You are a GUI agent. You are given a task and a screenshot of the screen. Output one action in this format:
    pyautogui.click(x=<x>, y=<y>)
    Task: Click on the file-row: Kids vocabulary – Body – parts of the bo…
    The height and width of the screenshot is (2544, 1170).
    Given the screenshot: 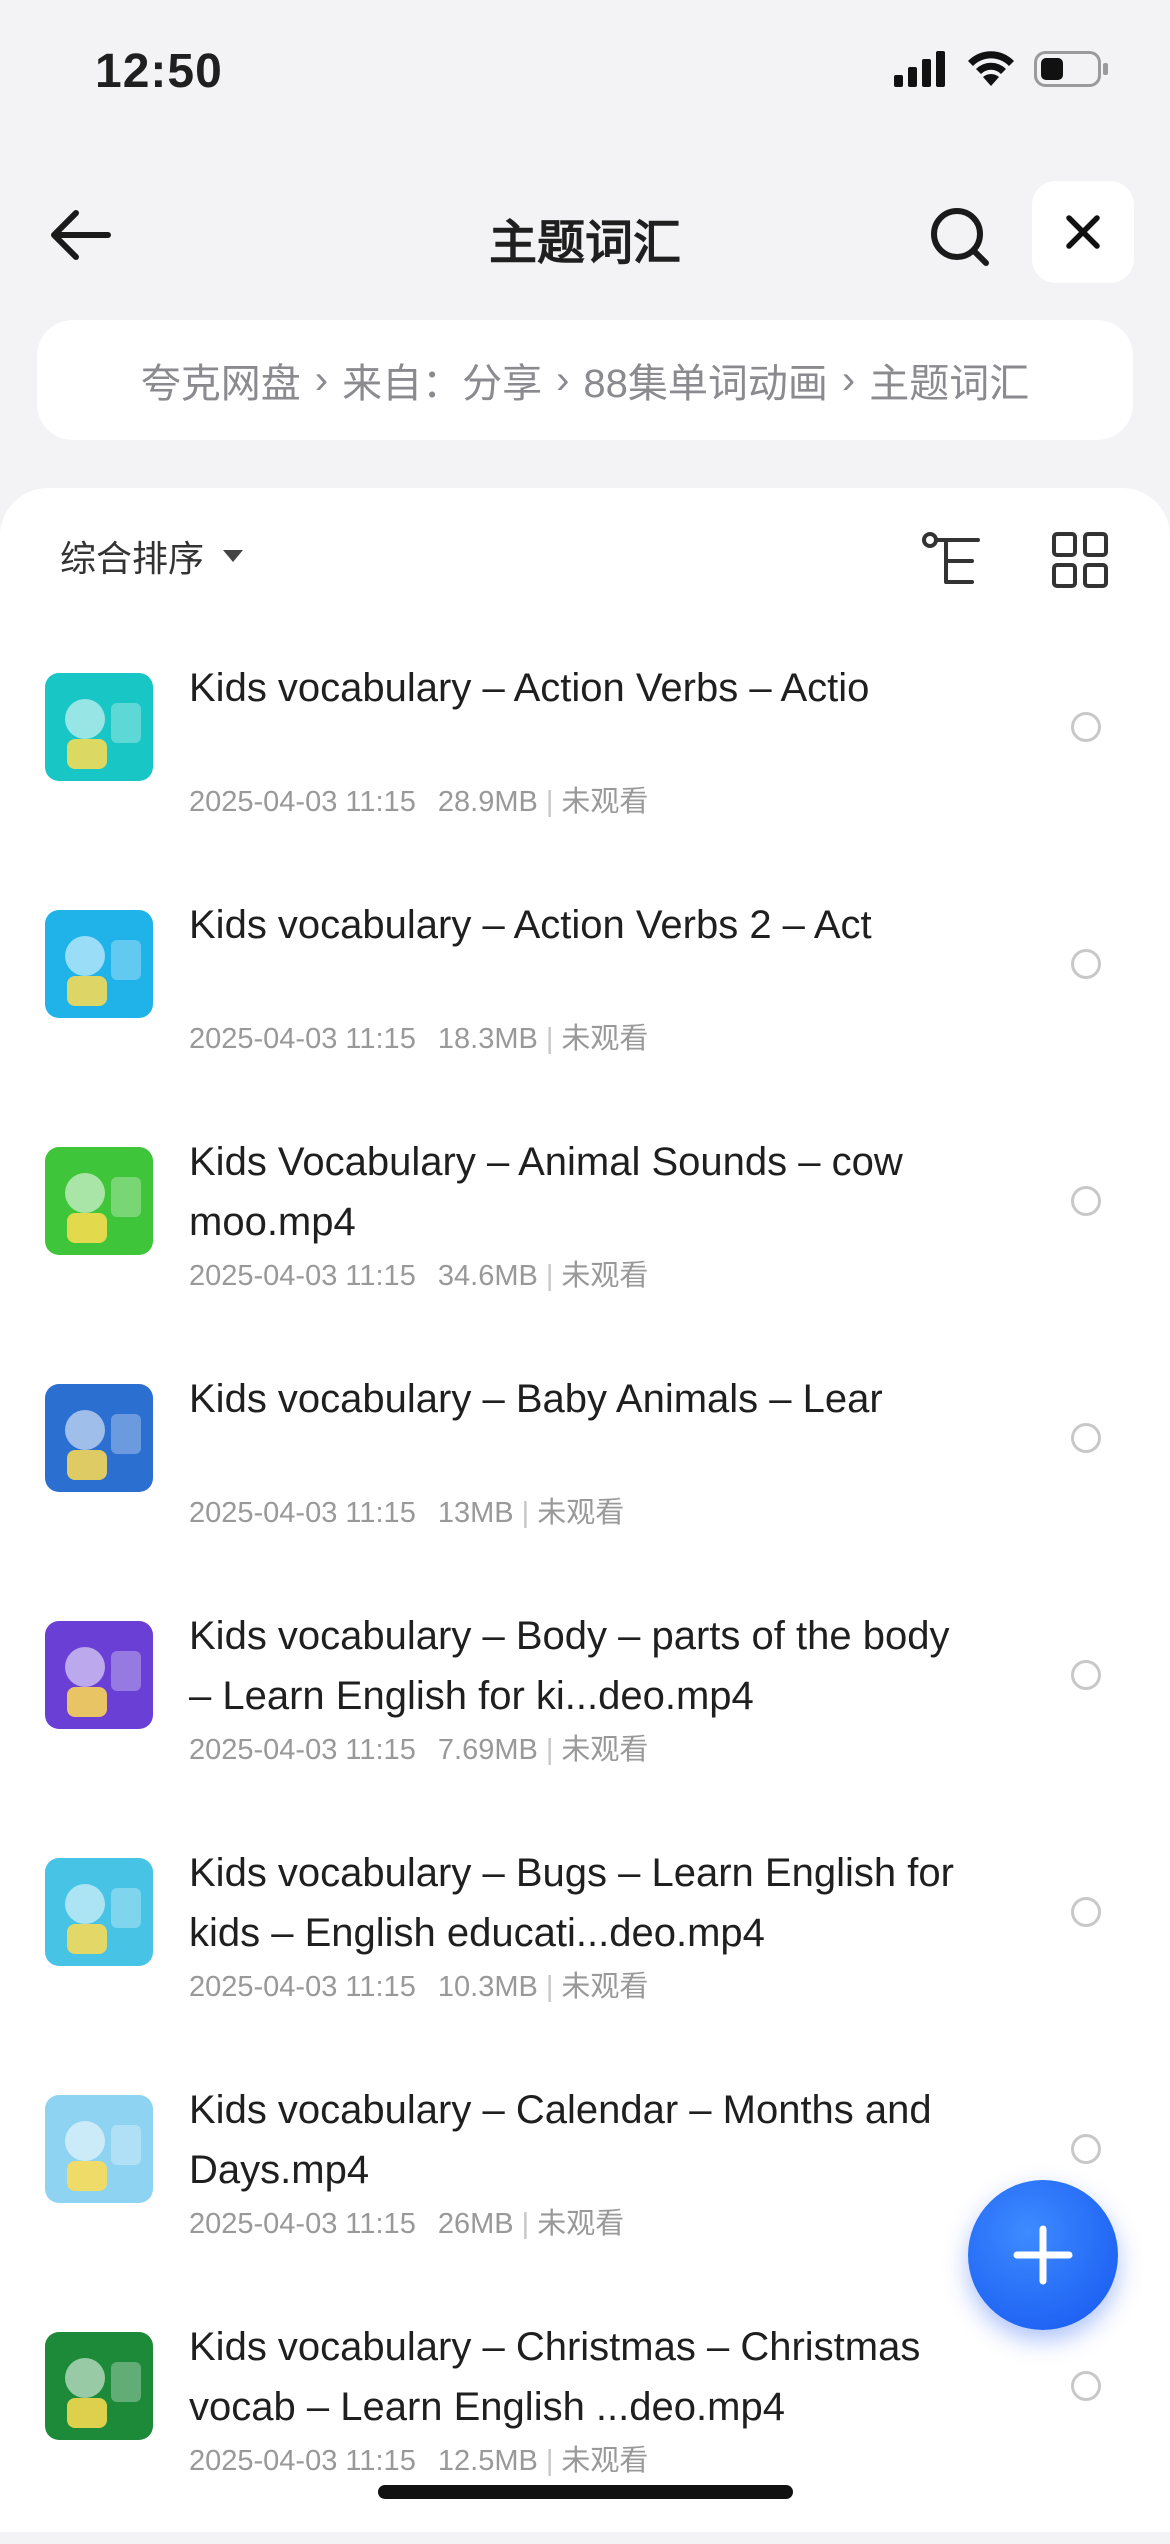 What is the action you would take?
    pyautogui.click(x=585, y=1714)
    